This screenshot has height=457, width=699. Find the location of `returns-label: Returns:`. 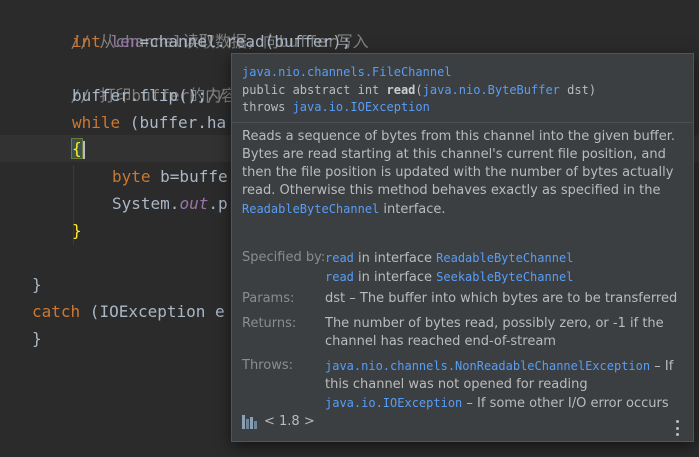

returns-label: Returns: is located at coordinates (269, 323).